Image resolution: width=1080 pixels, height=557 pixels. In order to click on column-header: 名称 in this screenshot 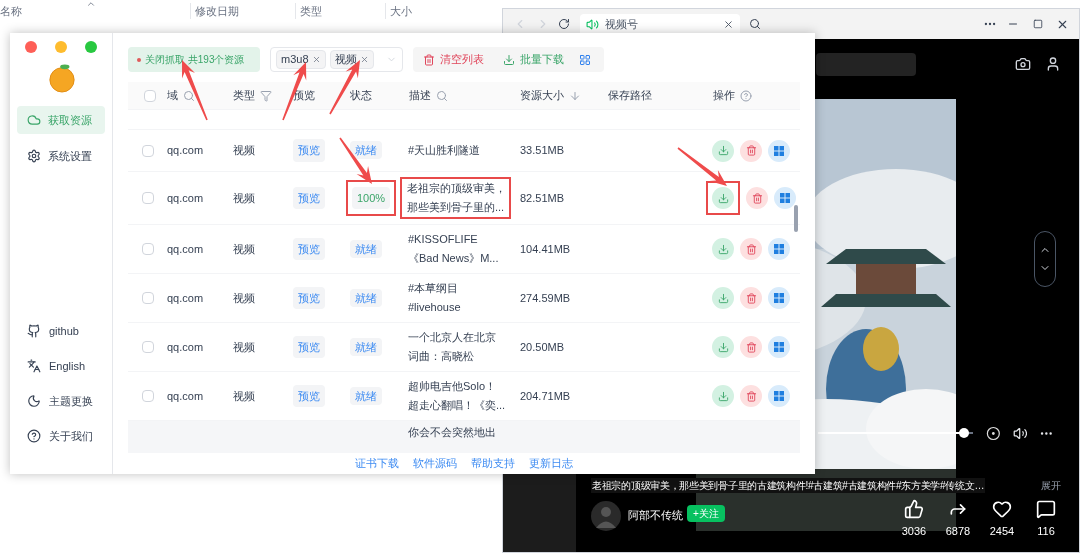, I will do `click(11, 11)`.